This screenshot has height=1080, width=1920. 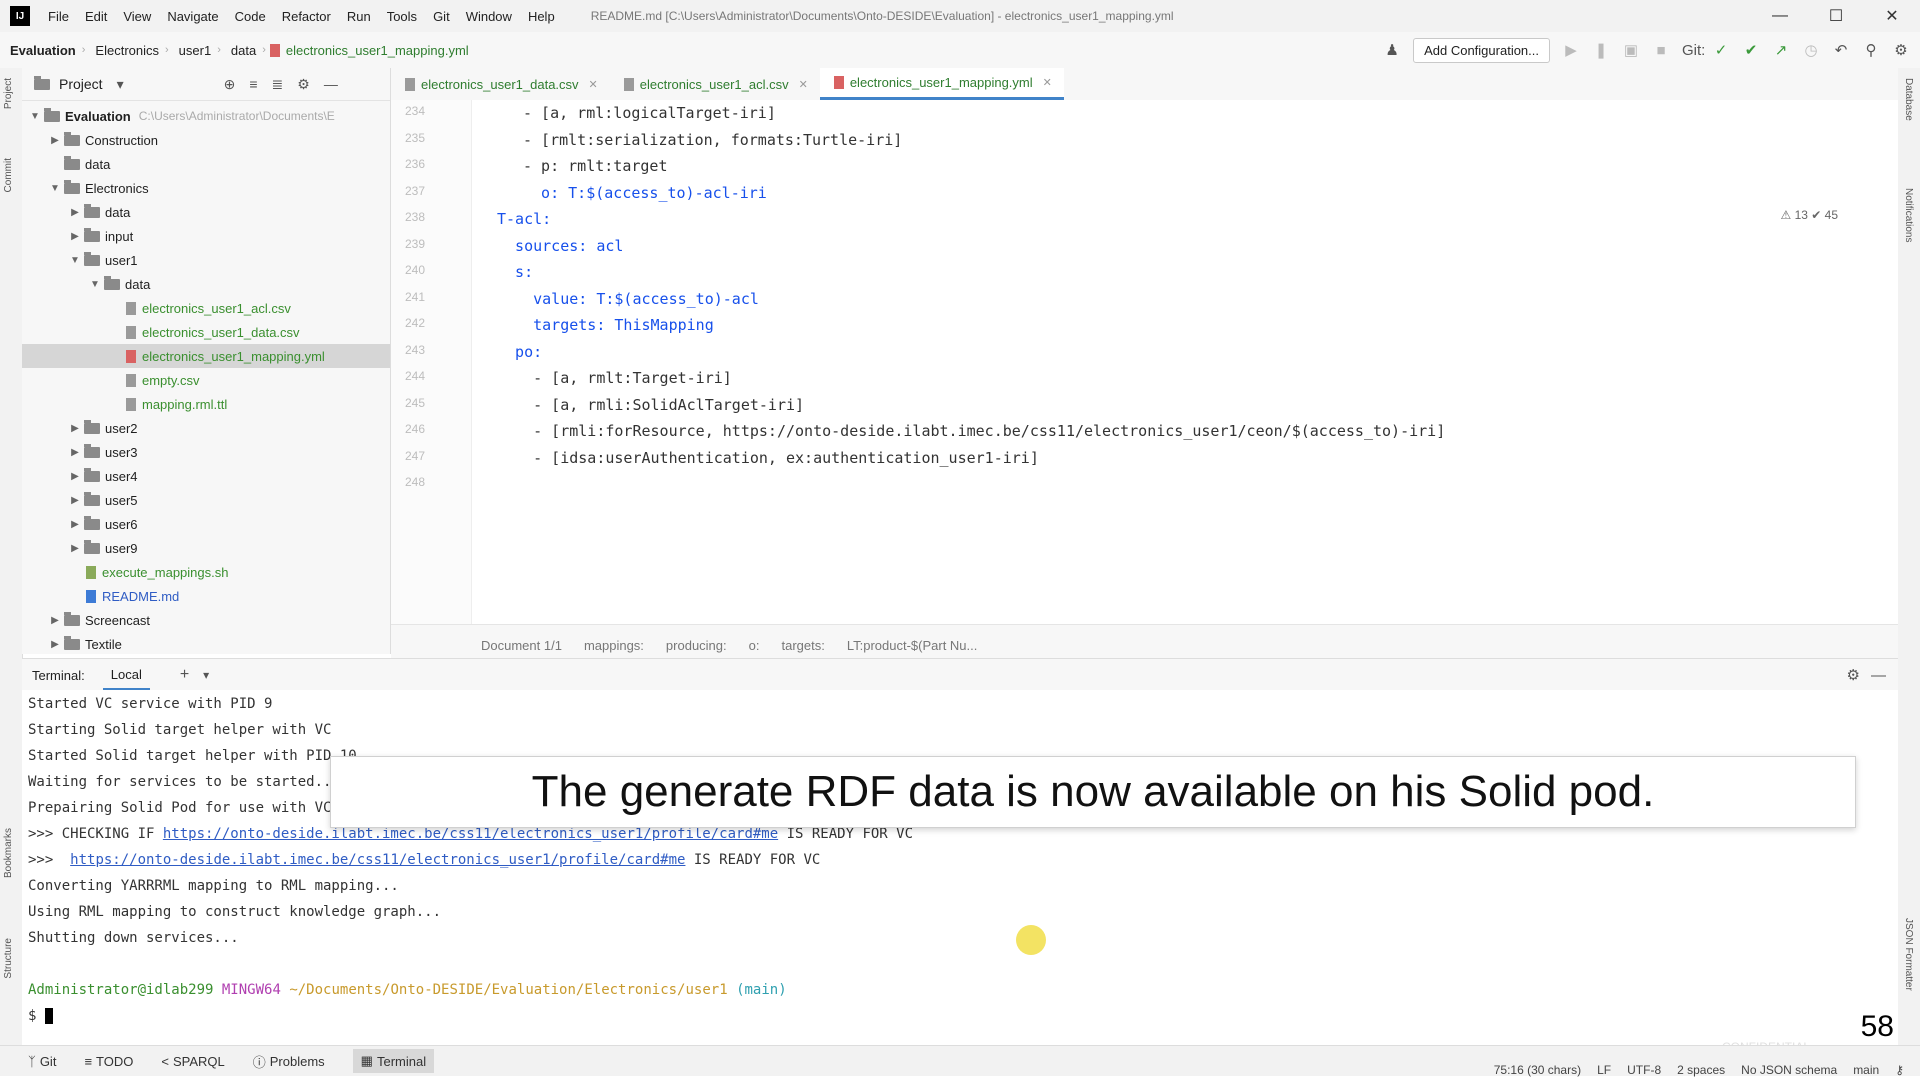 I want to click on tree-item: electronics_user1_mapping.yml, so click(x=206, y=356).